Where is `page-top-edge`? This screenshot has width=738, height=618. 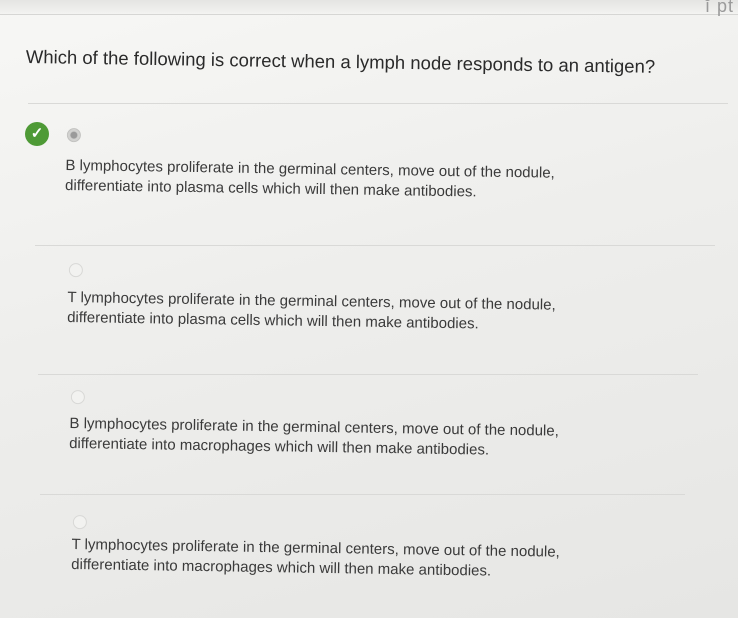 page-top-edge is located at coordinates (369, 7).